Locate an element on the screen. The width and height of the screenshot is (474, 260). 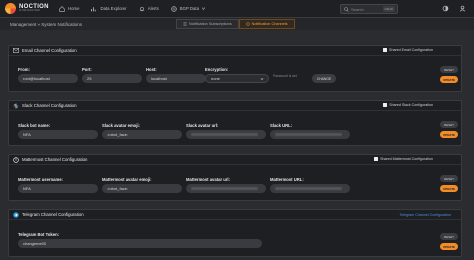
mattermost-url-field is located at coordinates (310, 188).